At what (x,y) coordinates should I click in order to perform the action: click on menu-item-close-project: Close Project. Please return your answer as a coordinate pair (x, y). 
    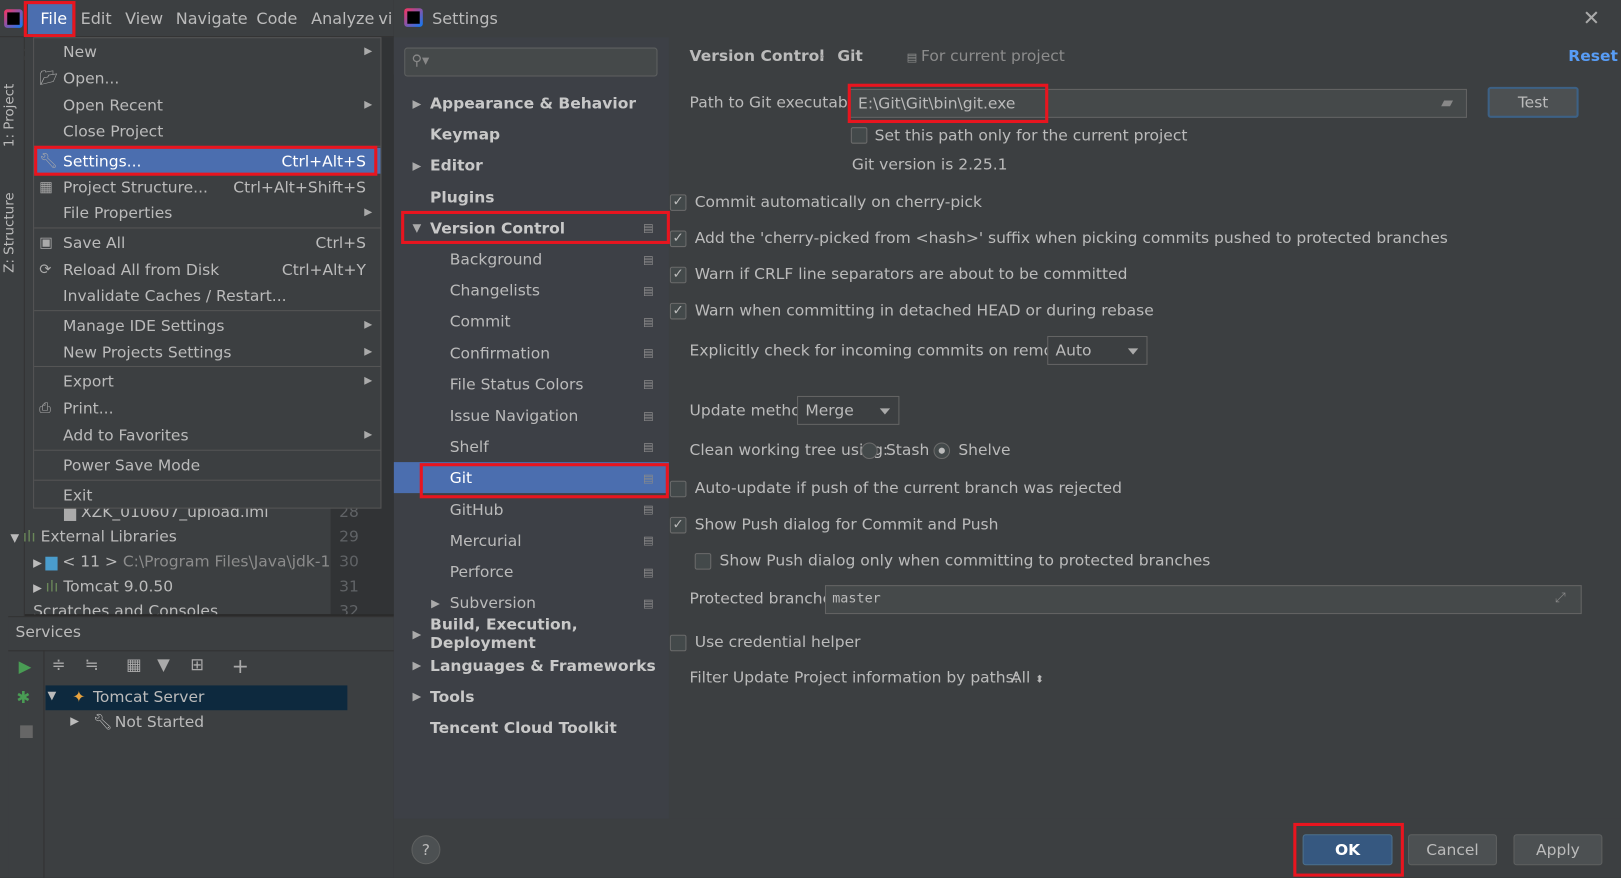
    Looking at the image, I should click on (207, 131).